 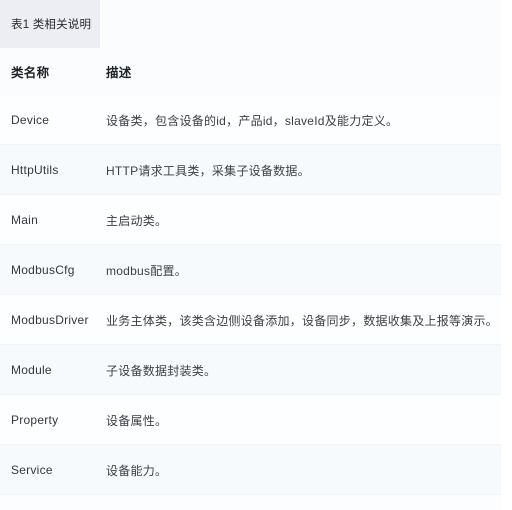 I want to click on table-row: ModbusCfg modbus配置。, so click(x=250, y=270).